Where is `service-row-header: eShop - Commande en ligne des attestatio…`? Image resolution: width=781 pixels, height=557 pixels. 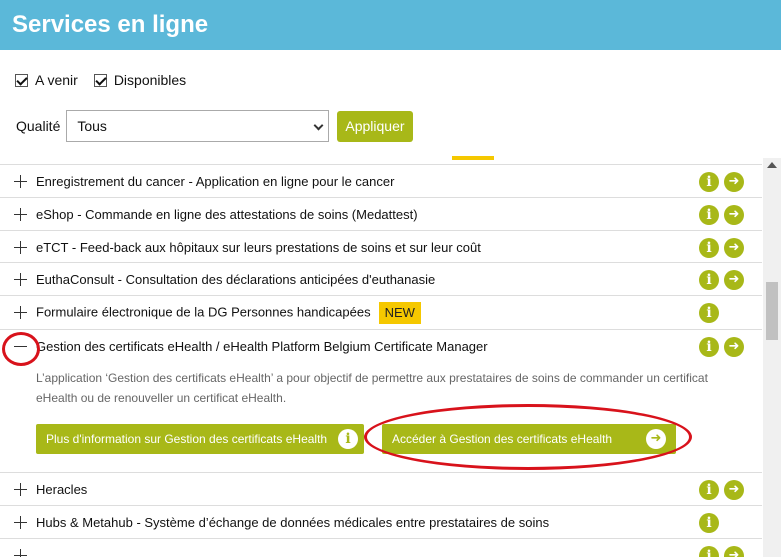 service-row-header: eShop - Commande en ligne des attestatio… is located at coordinates (381, 214).